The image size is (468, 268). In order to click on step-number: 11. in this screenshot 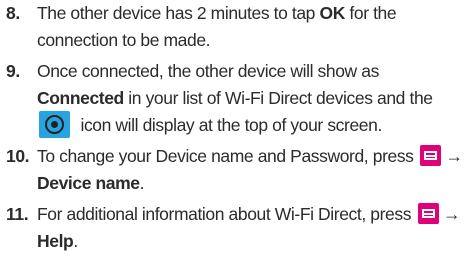, I will do `click(17, 214)`.